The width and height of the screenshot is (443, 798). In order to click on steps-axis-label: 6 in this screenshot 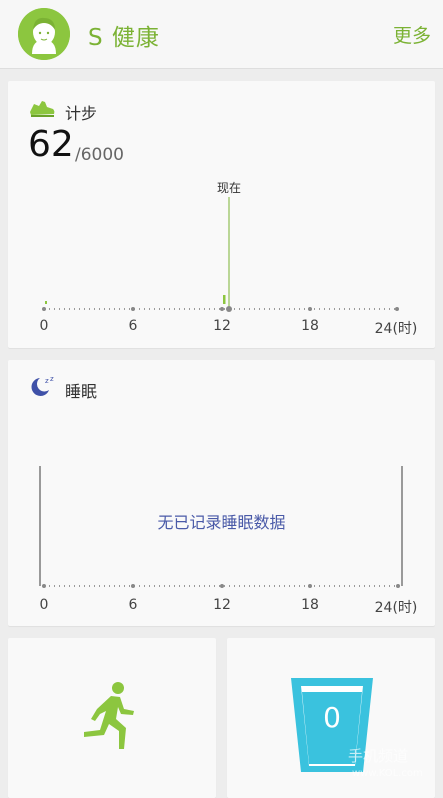, I will do `click(133, 326)`.